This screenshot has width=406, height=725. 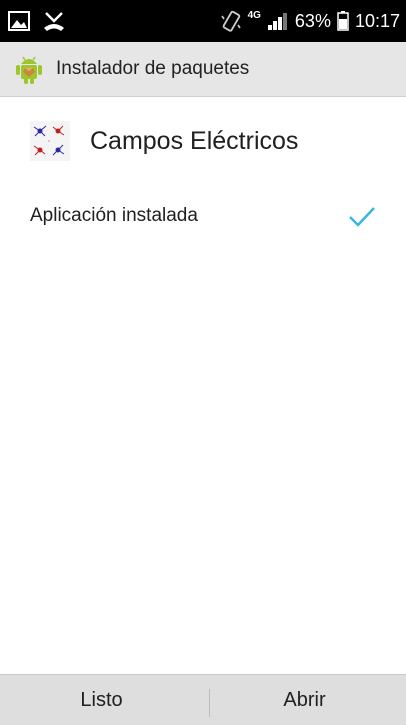 I want to click on install-status-text: Aplicación instalada, so click(x=114, y=215).